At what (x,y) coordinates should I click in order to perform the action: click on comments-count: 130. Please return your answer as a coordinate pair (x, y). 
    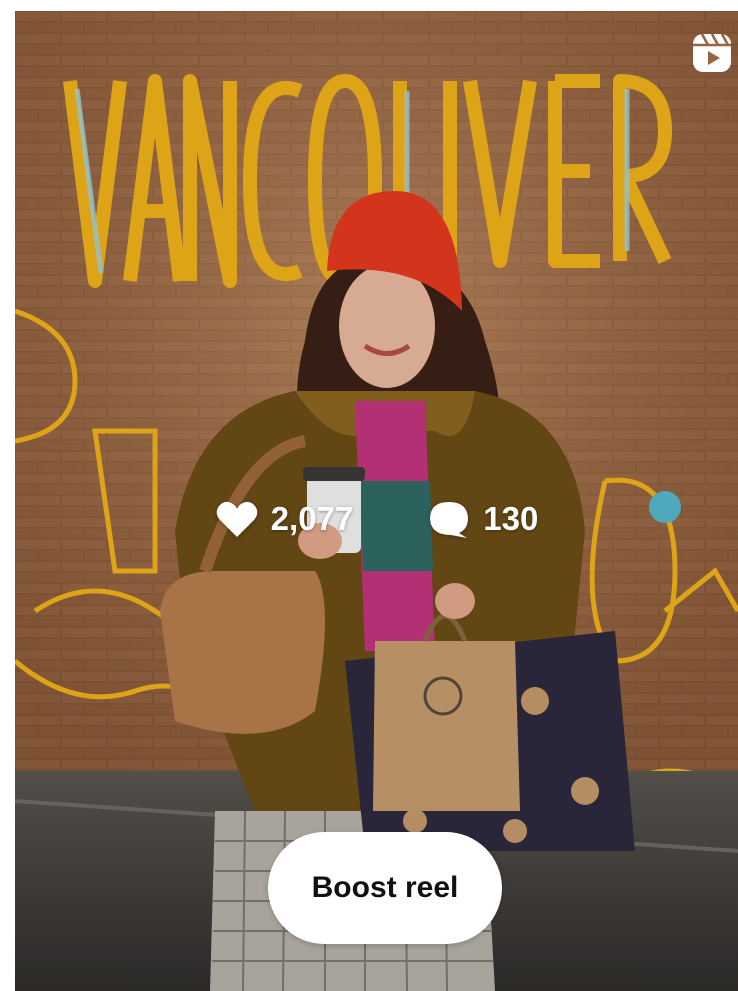
    Looking at the image, I should click on (511, 518).